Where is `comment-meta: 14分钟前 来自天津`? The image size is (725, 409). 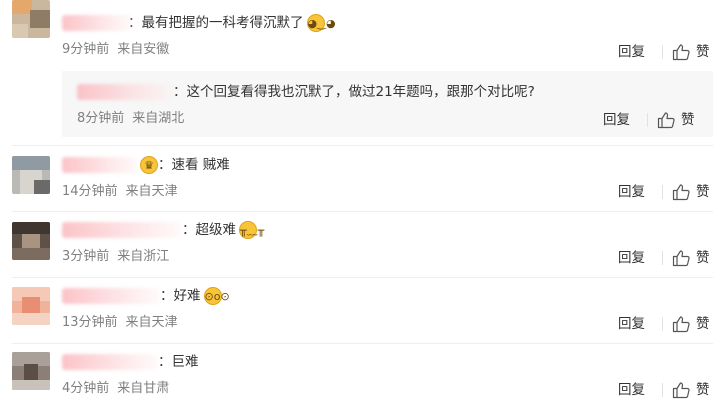 comment-meta: 14分钟前 来自天津 is located at coordinates (120, 192).